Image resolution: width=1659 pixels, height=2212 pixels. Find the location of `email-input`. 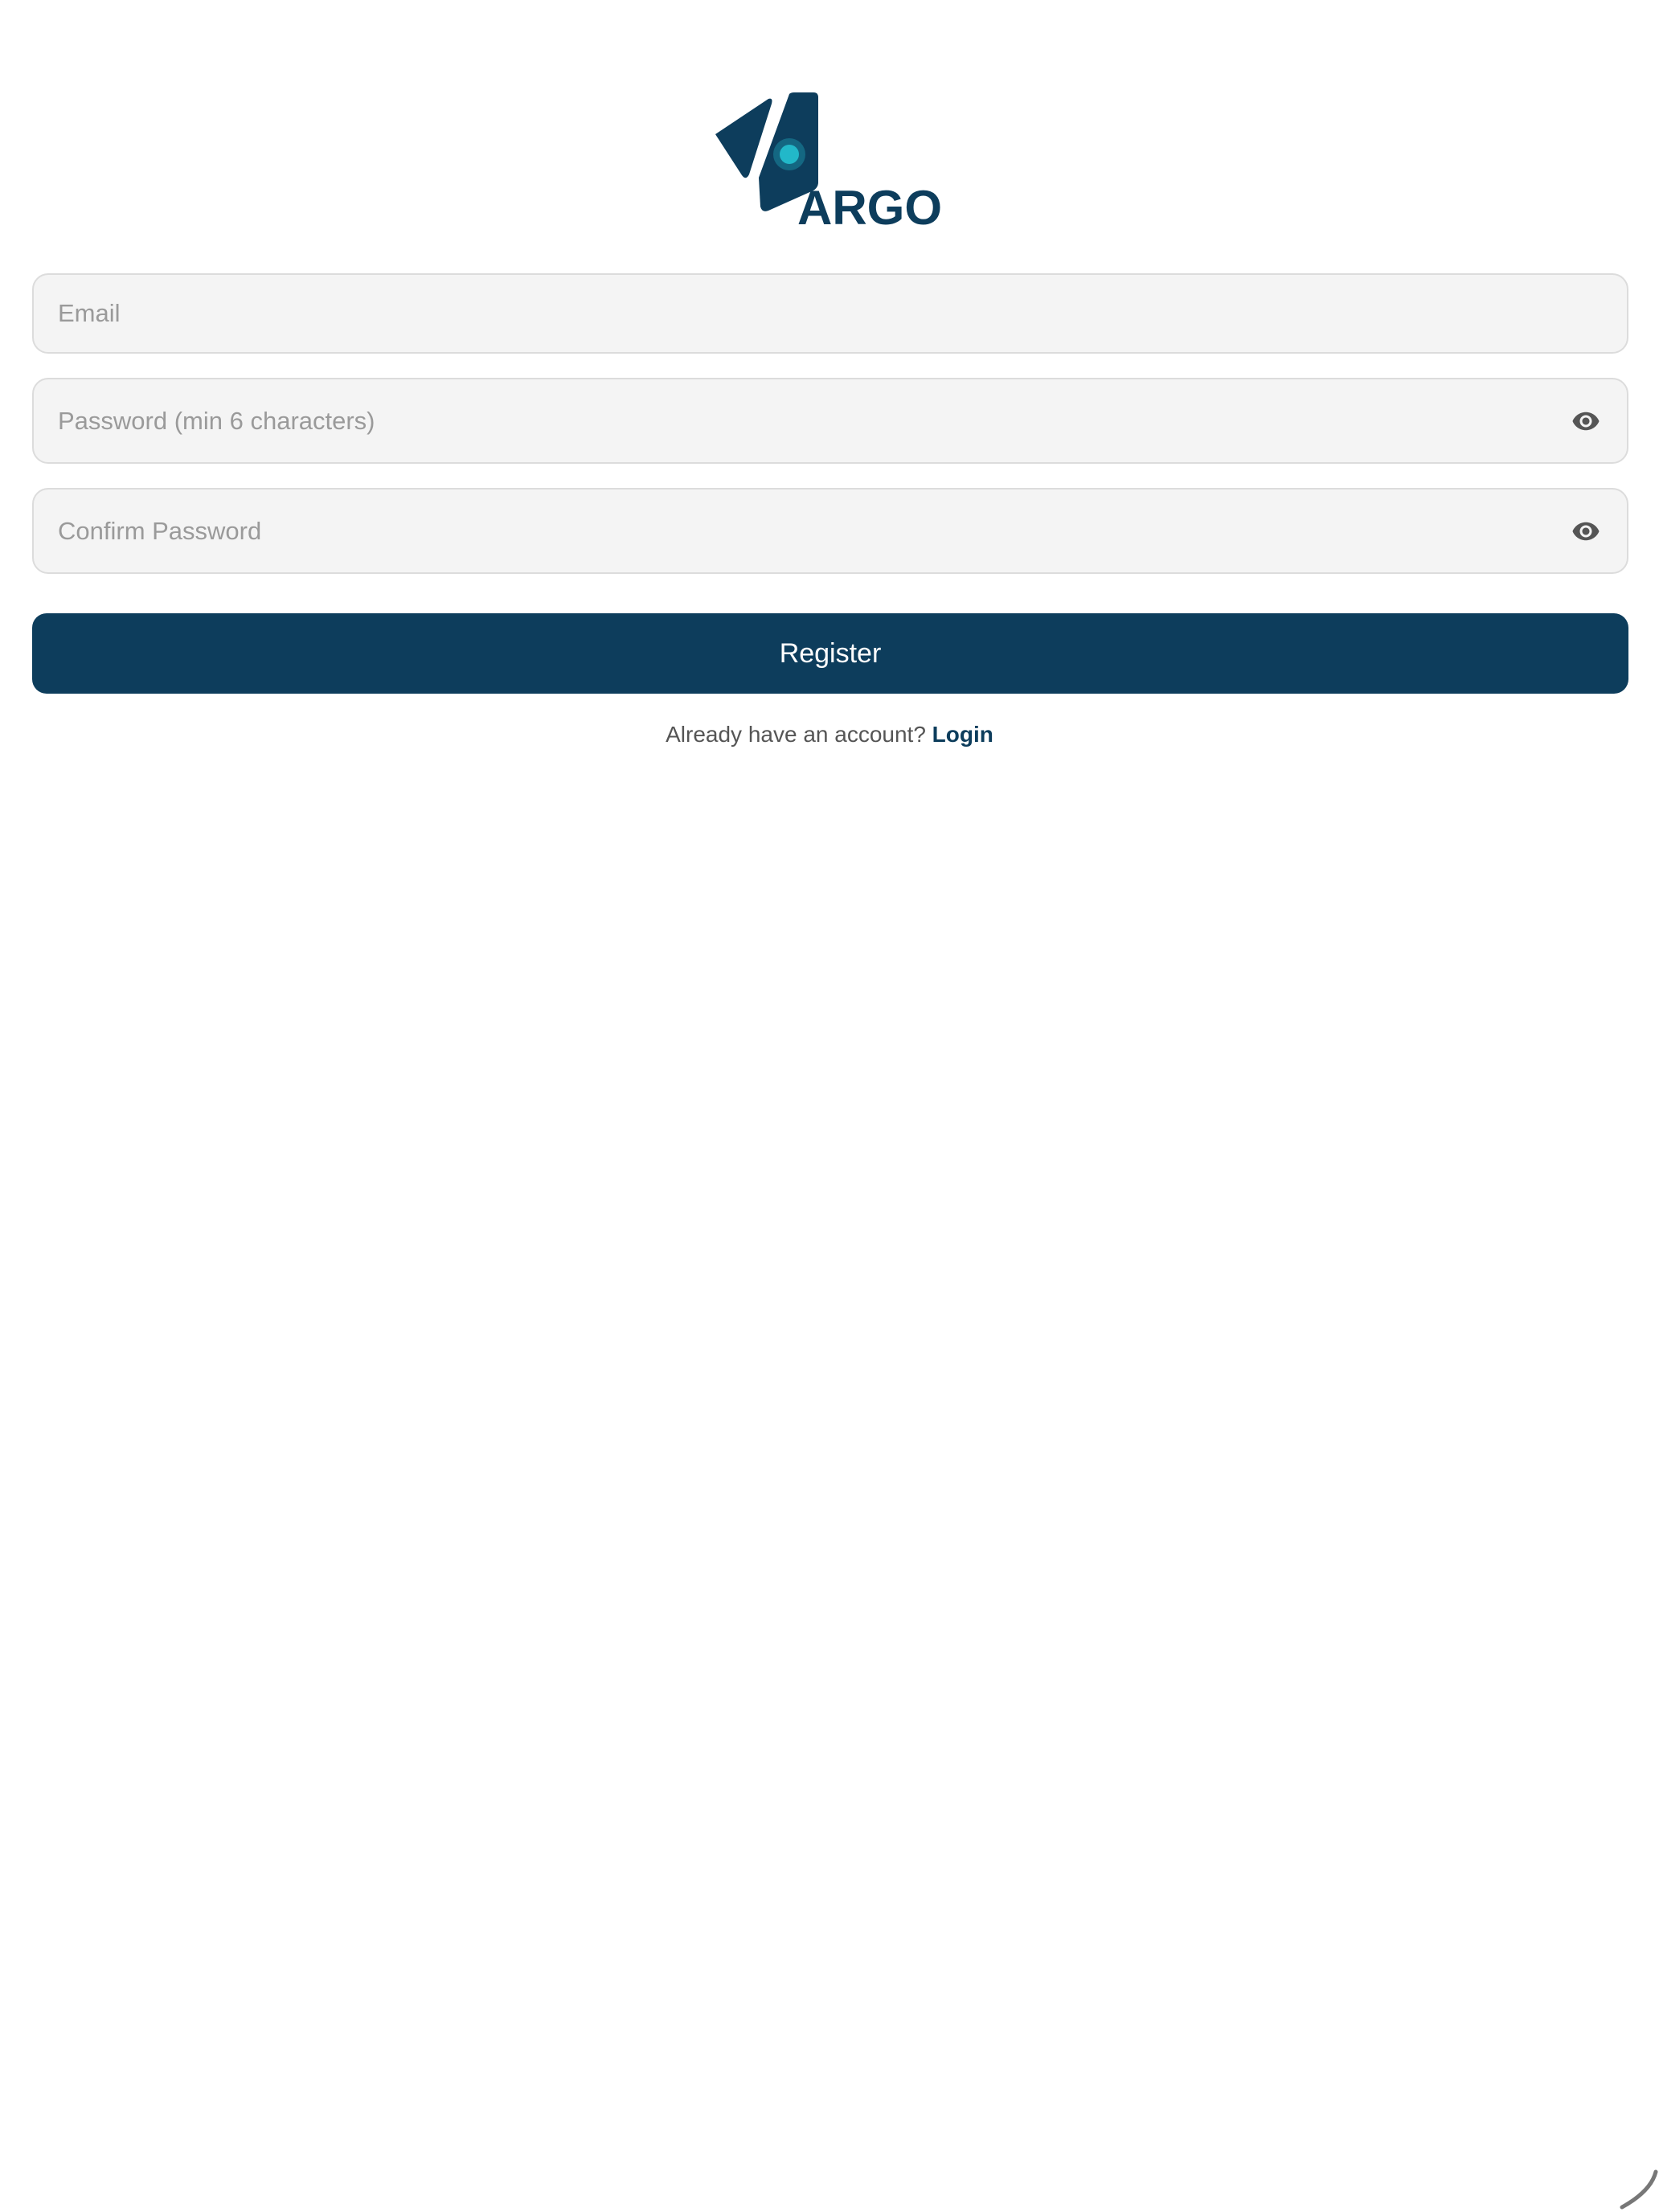

email-input is located at coordinates (805, 313).